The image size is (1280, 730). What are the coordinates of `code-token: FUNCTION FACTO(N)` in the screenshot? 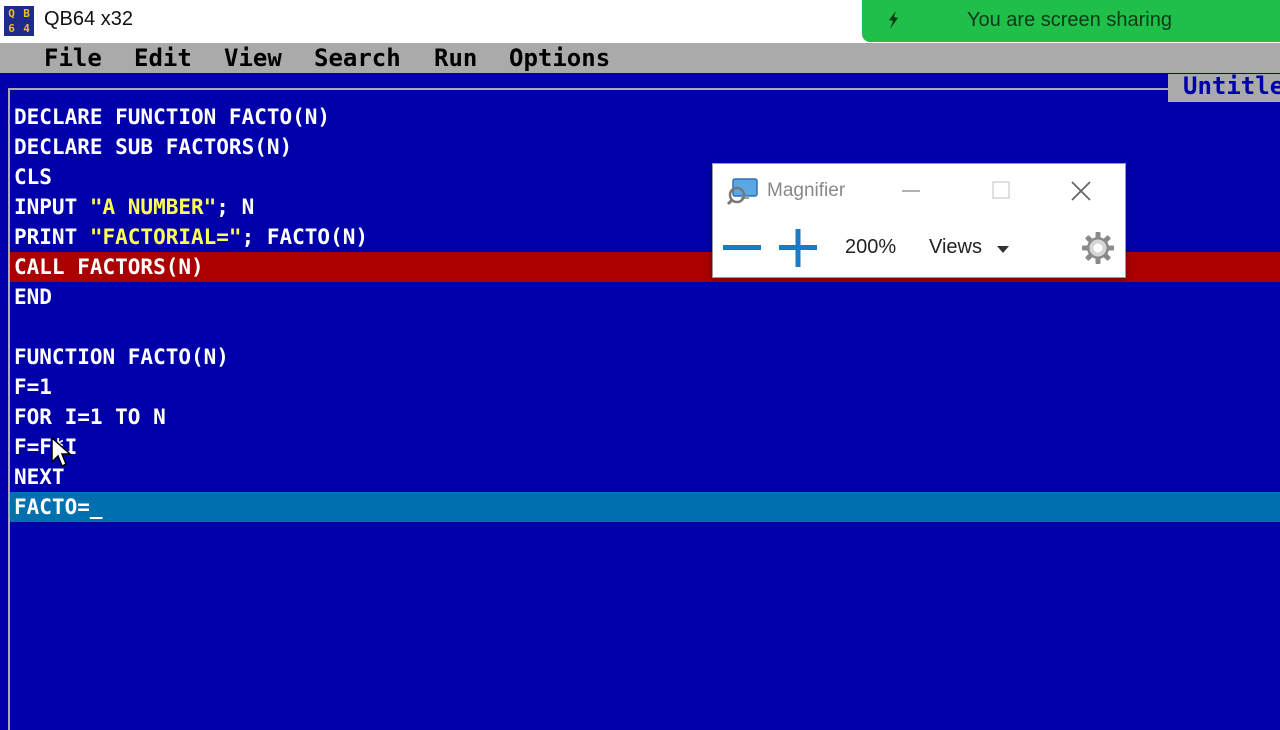 It's located at (121, 357).